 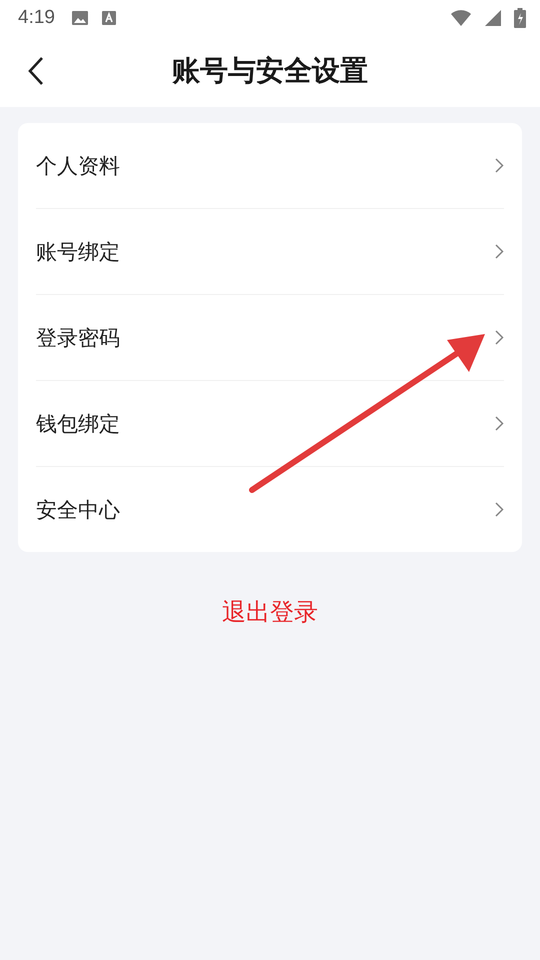 What do you see at coordinates (79, 18) in the screenshot?
I see `image-icon` at bounding box center [79, 18].